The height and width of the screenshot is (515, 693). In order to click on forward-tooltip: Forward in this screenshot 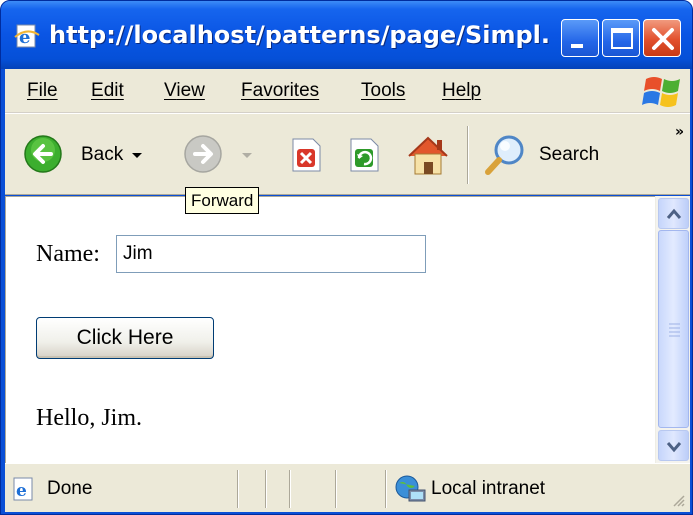, I will do `click(222, 200)`.